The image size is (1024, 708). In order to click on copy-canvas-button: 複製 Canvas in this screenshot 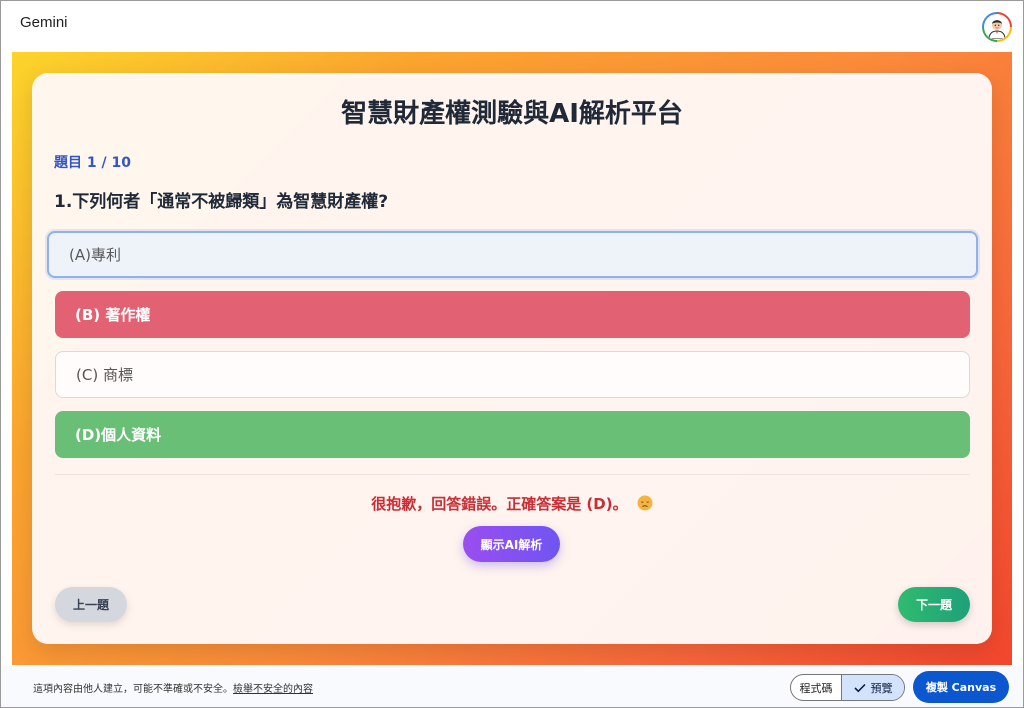, I will do `click(961, 687)`.